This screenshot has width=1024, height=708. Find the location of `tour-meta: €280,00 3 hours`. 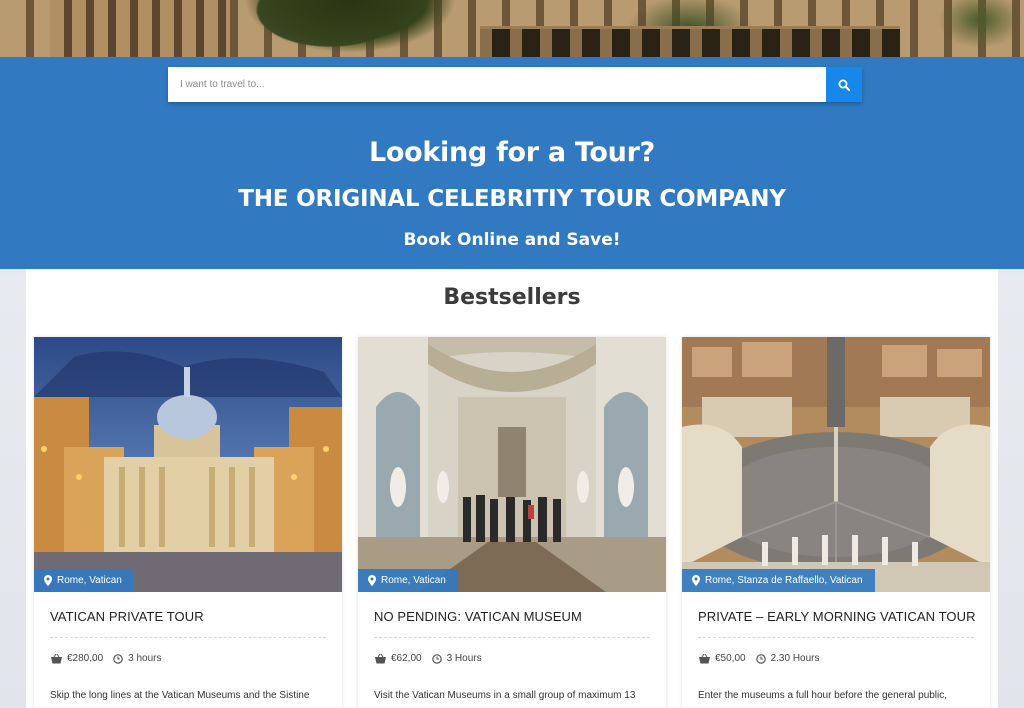

tour-meta: €280,00 3 hours is located at coordinates (106, 658).